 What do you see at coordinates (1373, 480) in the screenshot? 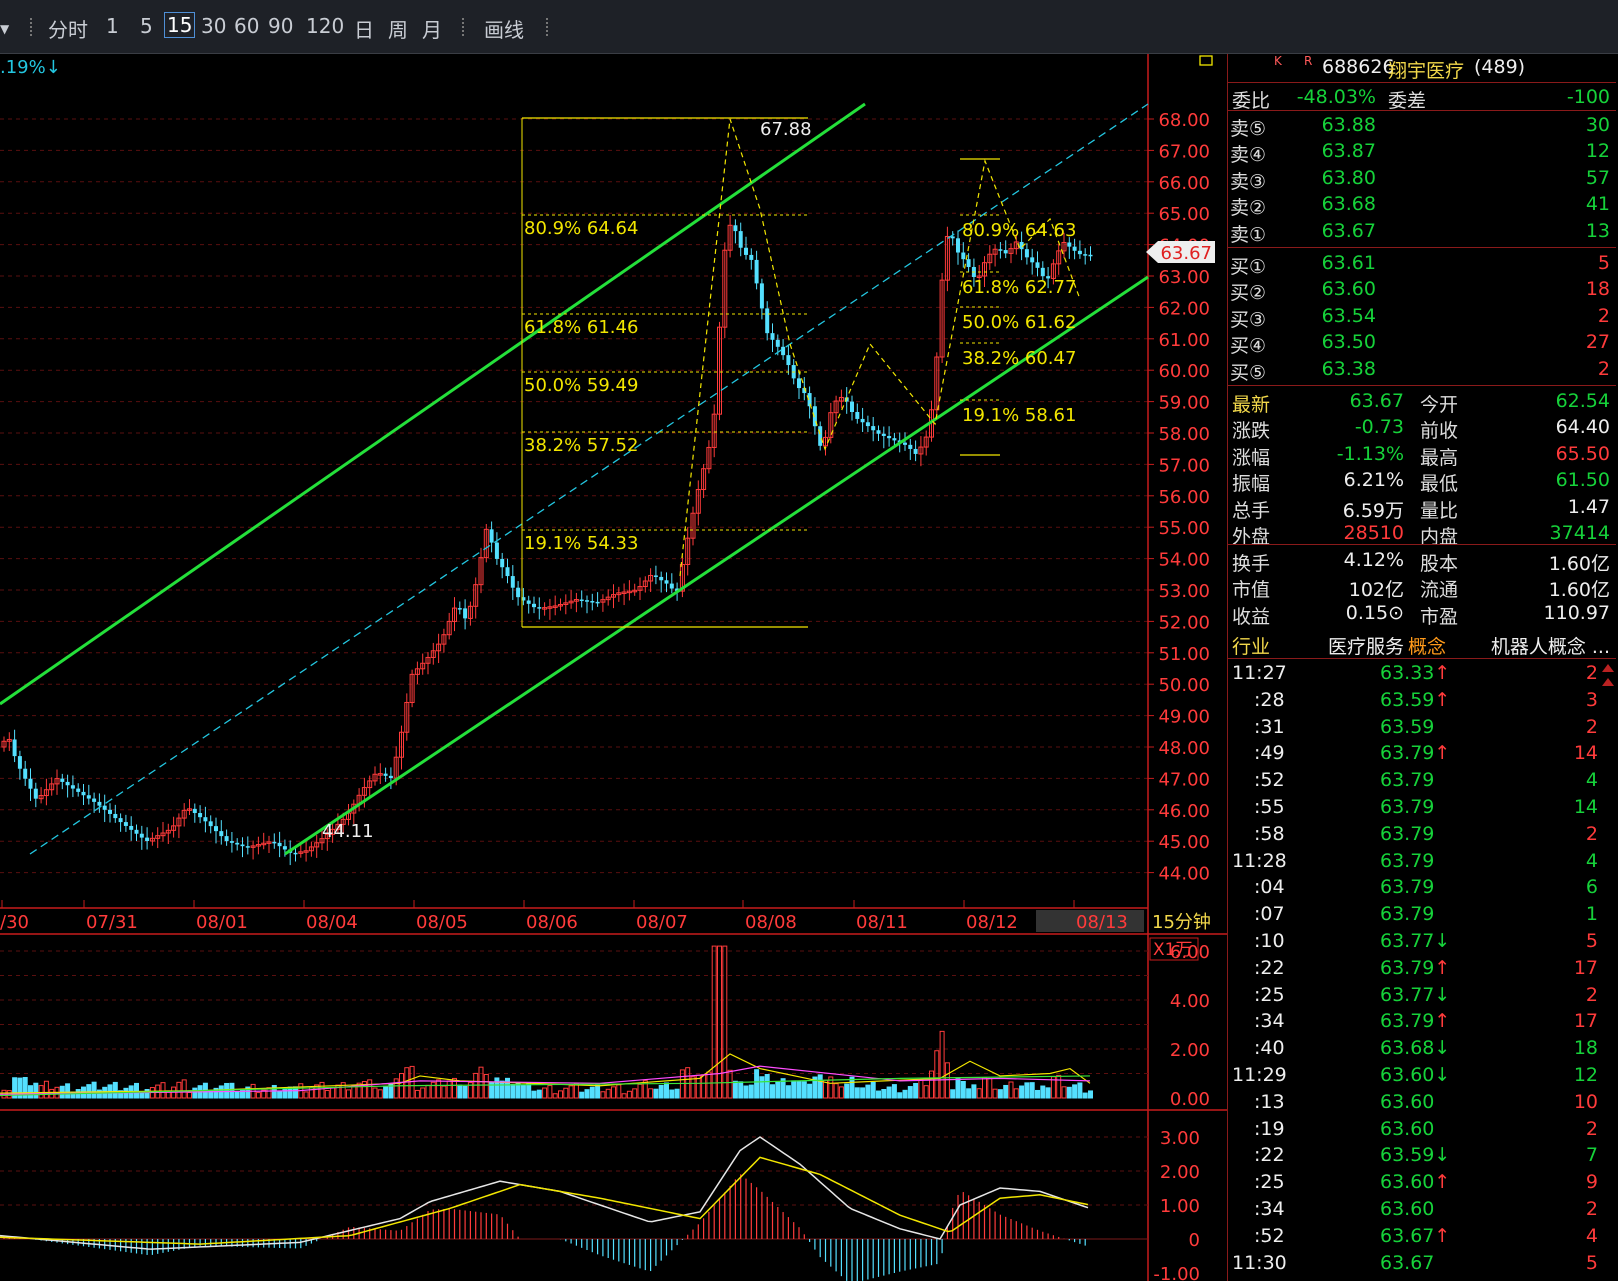
I see `quote-value: 6.21%` at bounding box center [1373, 480].